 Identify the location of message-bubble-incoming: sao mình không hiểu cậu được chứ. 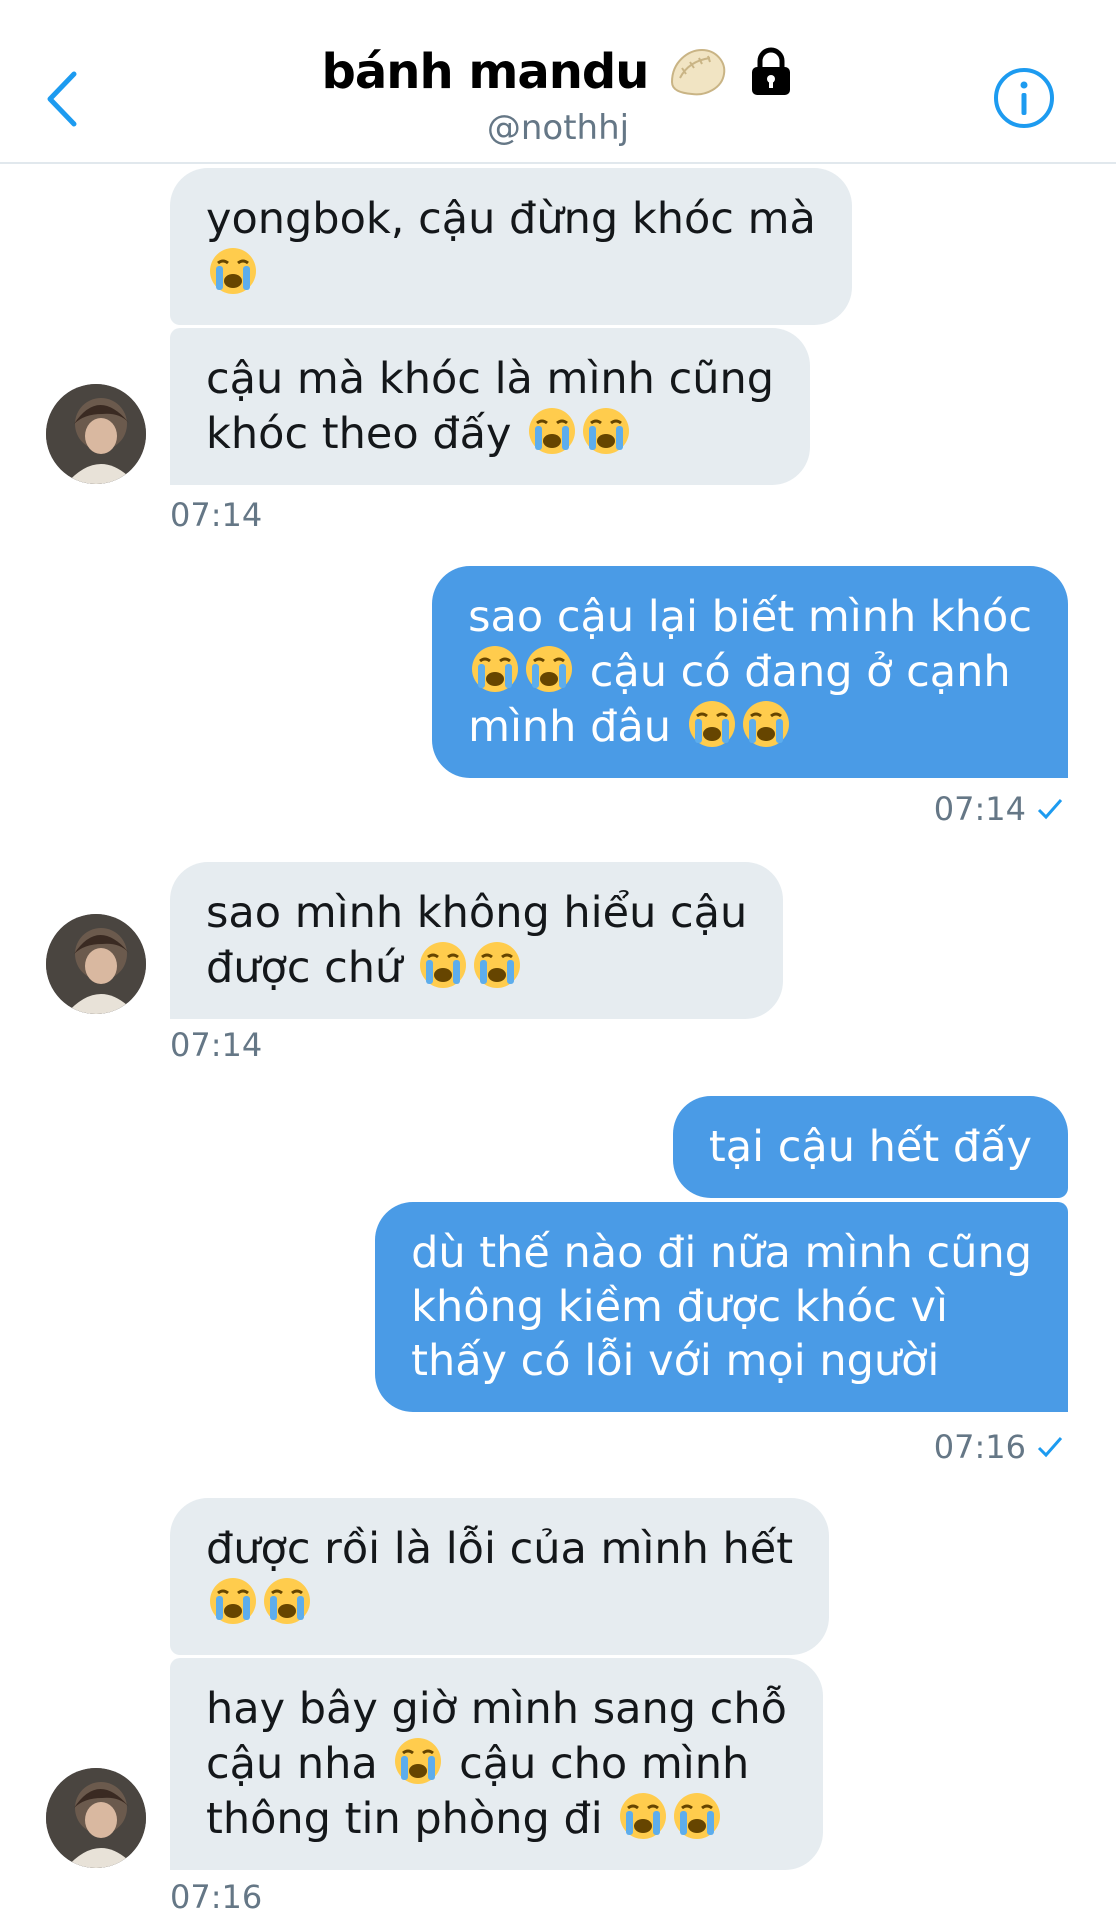
(477, 940).